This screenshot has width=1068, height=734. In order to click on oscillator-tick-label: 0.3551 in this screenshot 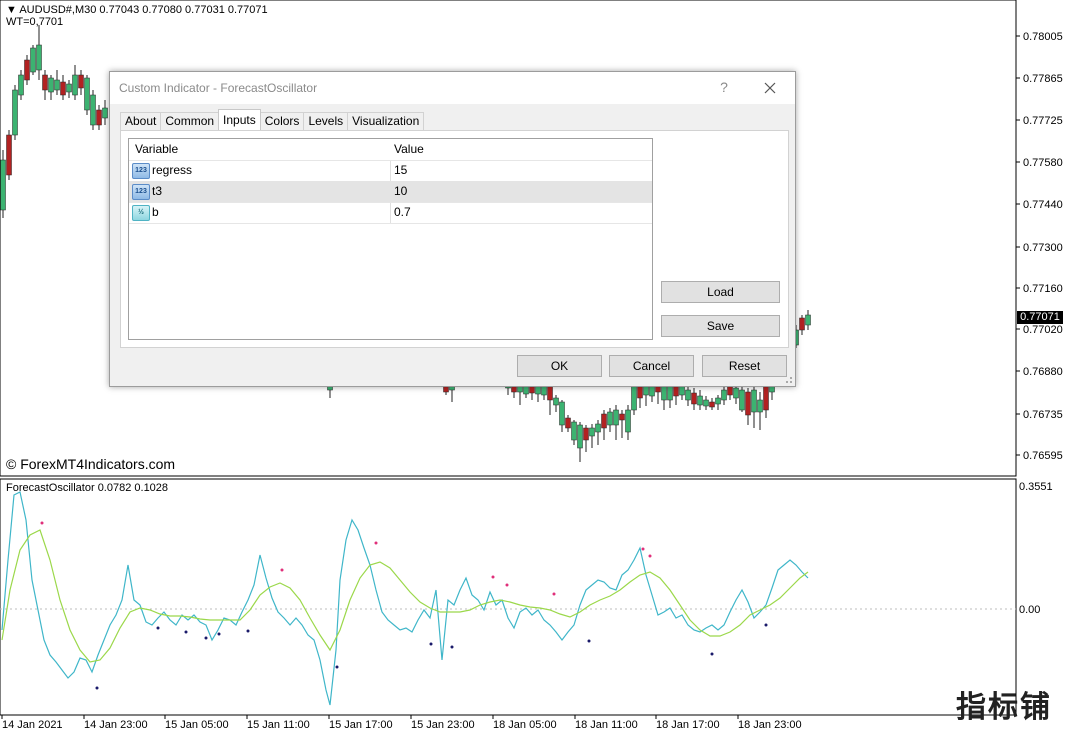, I will do `click(1036, 487)`.